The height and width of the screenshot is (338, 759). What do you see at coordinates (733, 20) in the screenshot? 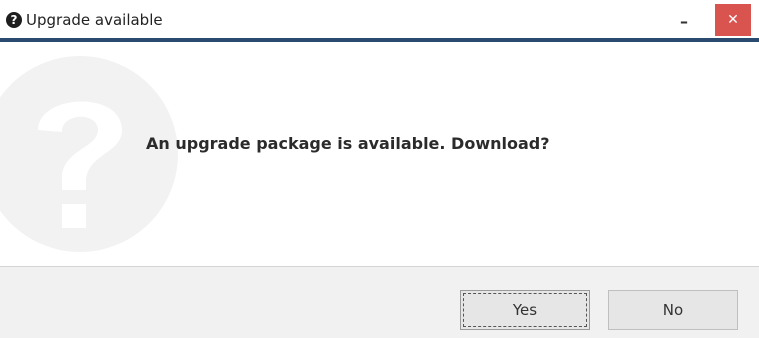
I see `close-button: ✕` at bounding box center [733, 20].